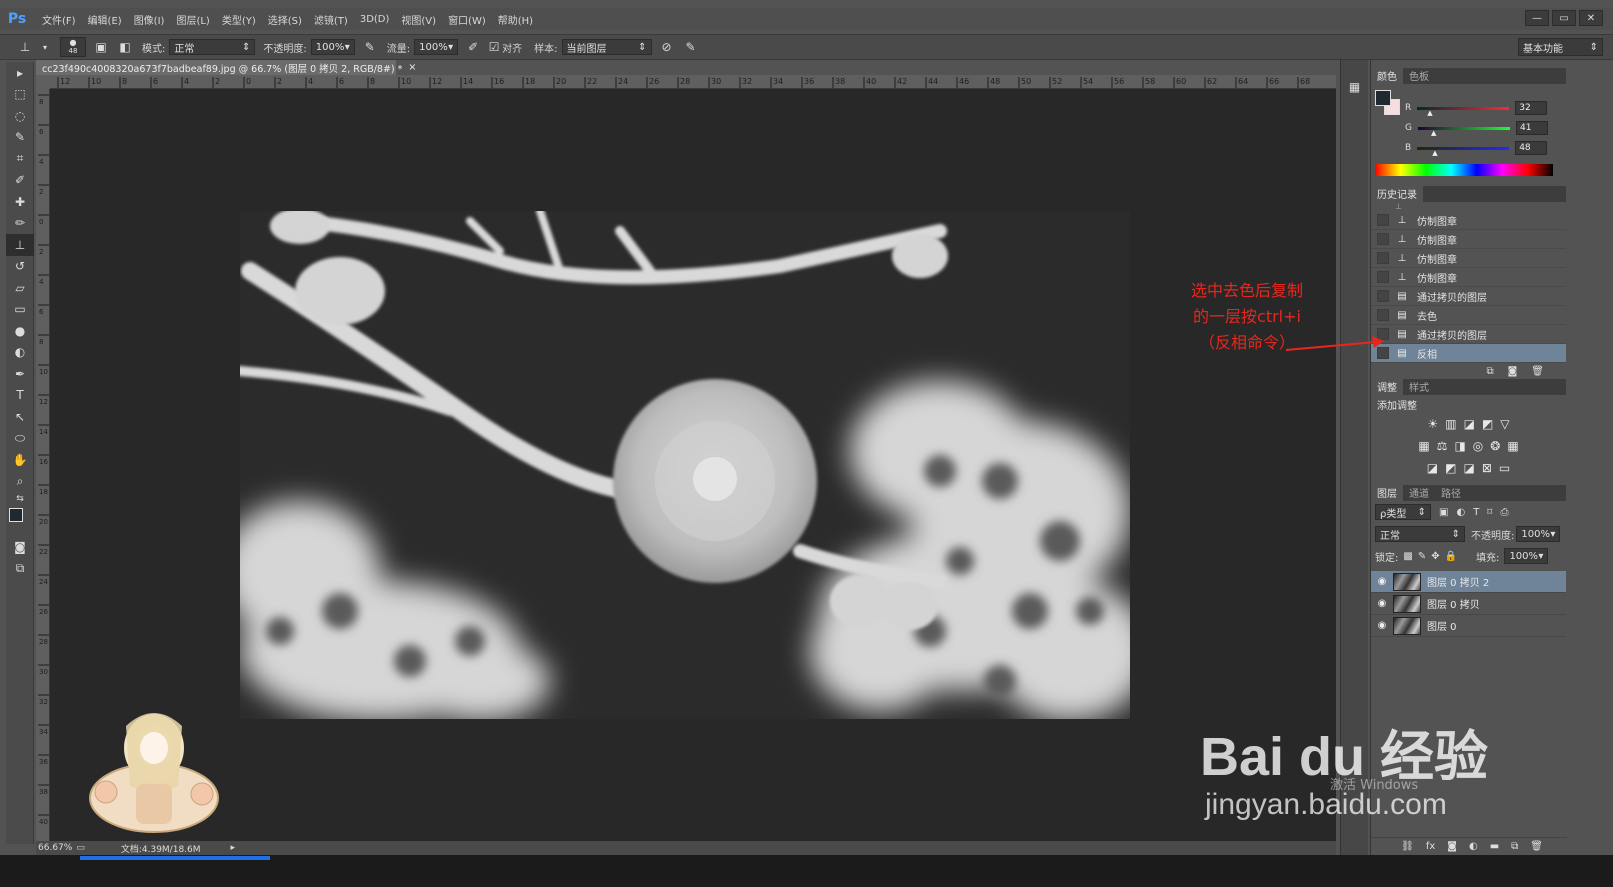 This screenshot has height=887, width=1613. What do you see at coordinates (1468, 626) in the screenshot?
I see `layer-row: ◉ 图层 0` at bounding box center [1468, 626].